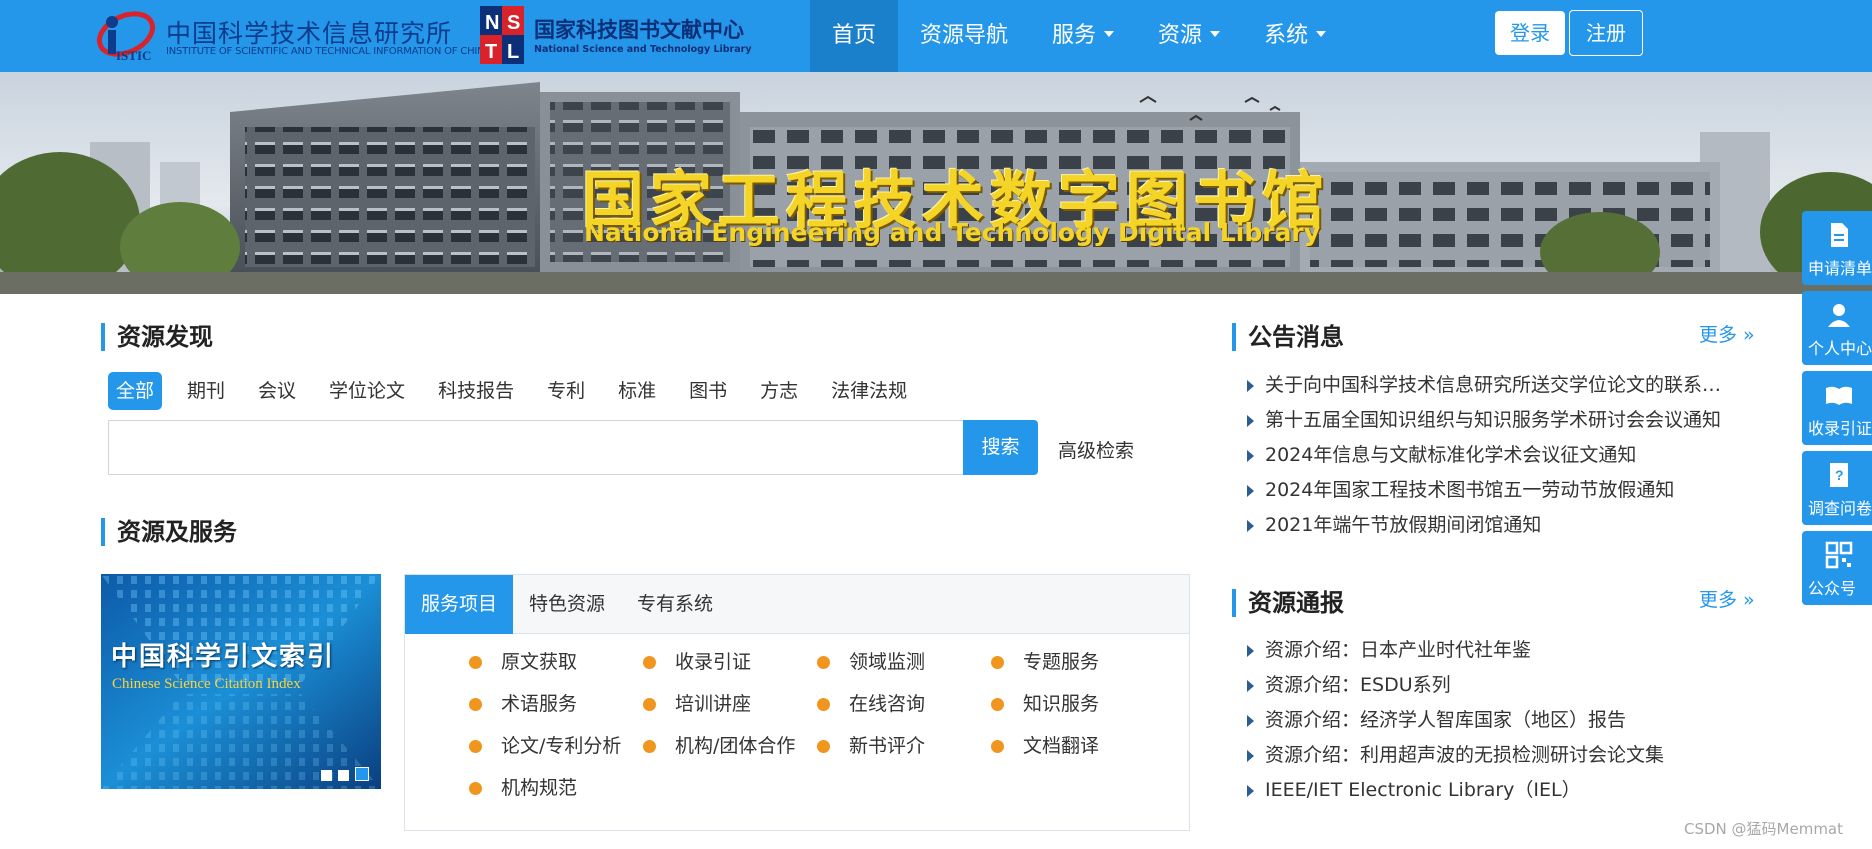 This screenshot has height=849, width=1872. I want to click on resource-news-more-link: 更多 », so click(1727, 598).